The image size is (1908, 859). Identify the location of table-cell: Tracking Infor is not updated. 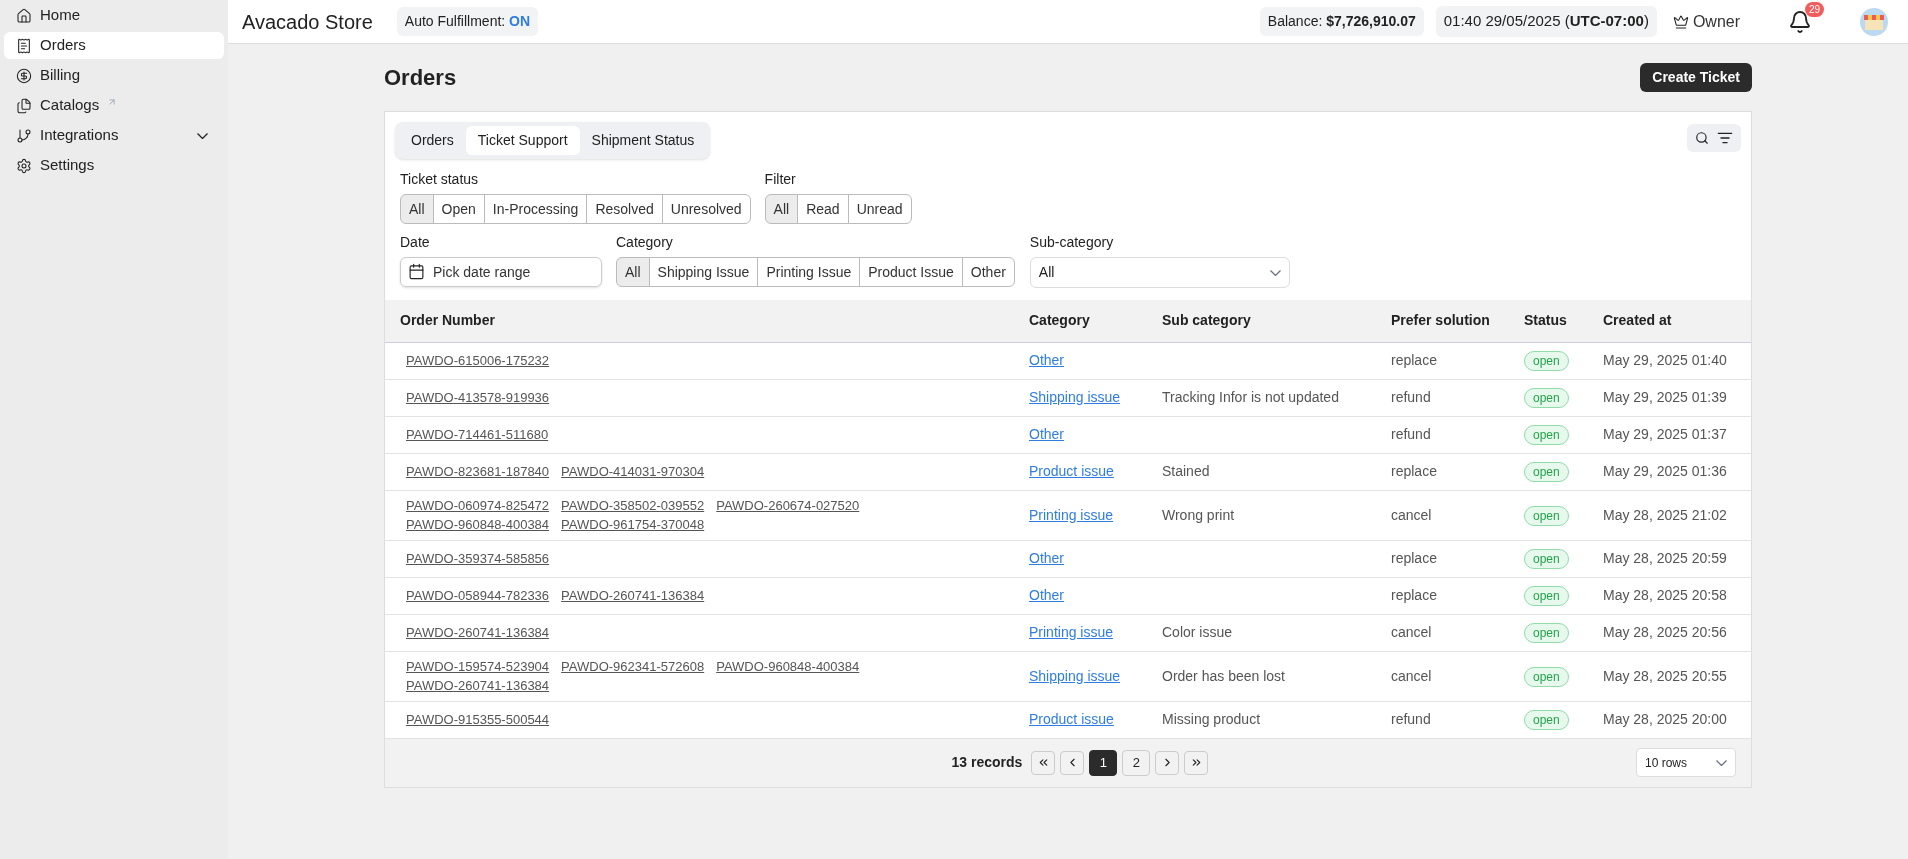
(1250, 397).